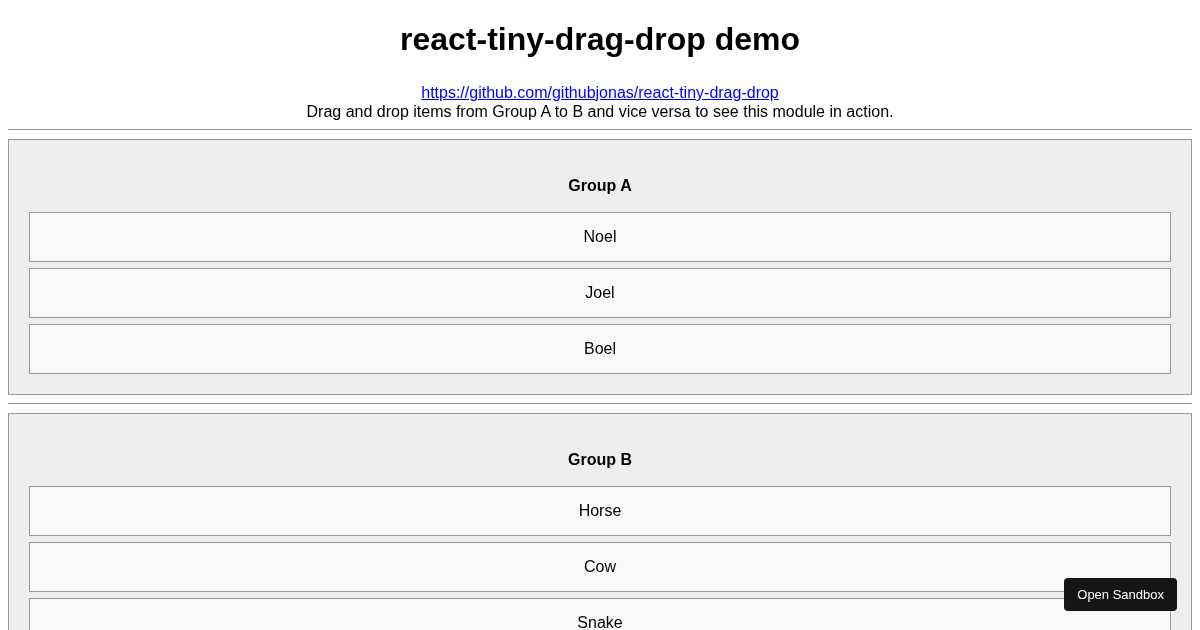 The width and height of the screenshot is (1200, 630). What do you see at coordinates (600, 186) in the screenshot?
I see `group-title: Group A` at bounding box center [600, 186].